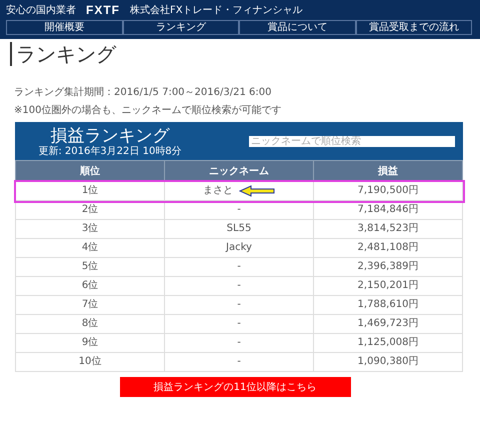  What do you see at coordinates (297, 27) in the screenshot?
I see `nav-tab: 賞品について` at bounding box center [297, 27].